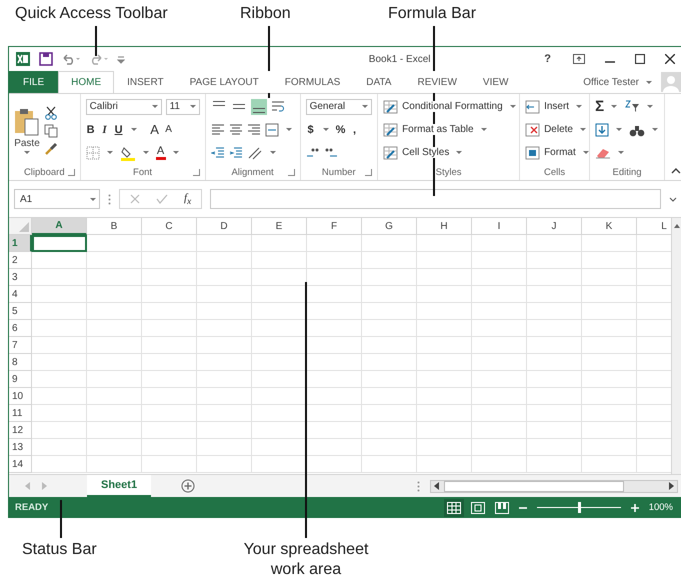  Describe the element at coordinates (169, 129) in the screenshot. I see `shrink-font-button: A` at that location.